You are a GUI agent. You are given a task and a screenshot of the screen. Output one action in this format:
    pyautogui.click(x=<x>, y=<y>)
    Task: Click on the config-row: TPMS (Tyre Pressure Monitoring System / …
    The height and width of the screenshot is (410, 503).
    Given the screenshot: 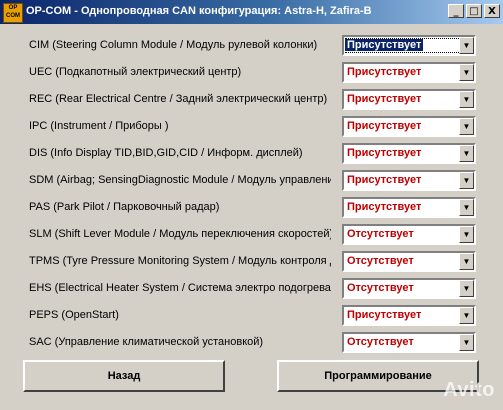 What is the action you would take?
    pyautogui.click(x=251, y=262)
    